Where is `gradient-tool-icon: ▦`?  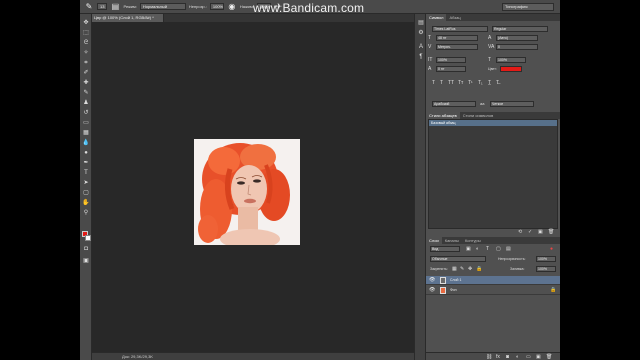
gradient-tool-icon: ▦ is located at coordinates (86, 133).